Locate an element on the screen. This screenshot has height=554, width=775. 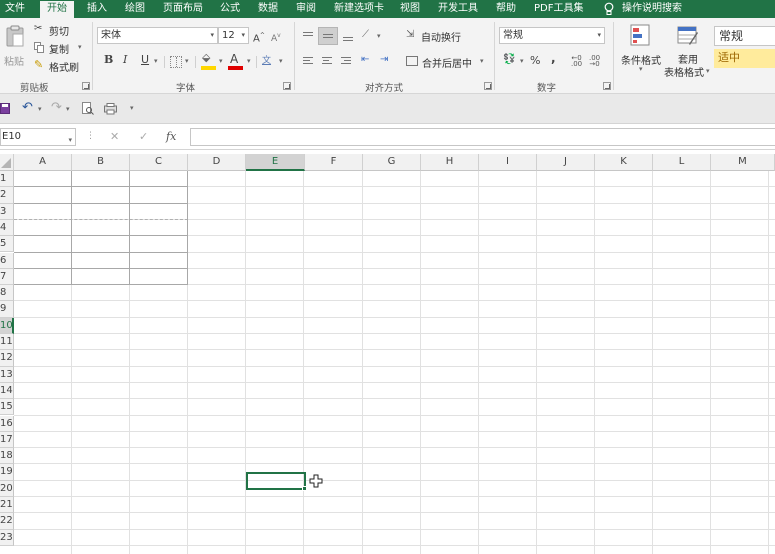
italic-button: I is located at coordinates (125, 60).